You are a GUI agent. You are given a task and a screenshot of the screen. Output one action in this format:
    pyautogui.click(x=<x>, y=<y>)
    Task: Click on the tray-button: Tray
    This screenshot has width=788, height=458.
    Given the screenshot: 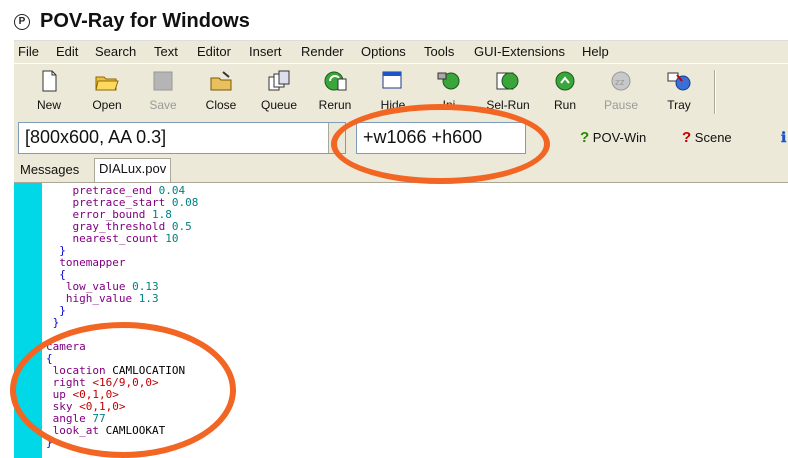 What is the action you would take?
    pyautogui.click(x=679, y=92)
    